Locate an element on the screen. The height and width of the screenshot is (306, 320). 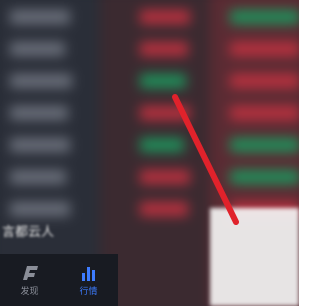
bottom-tab-bar: 发现 行情 is located at coordinates (59, 280).